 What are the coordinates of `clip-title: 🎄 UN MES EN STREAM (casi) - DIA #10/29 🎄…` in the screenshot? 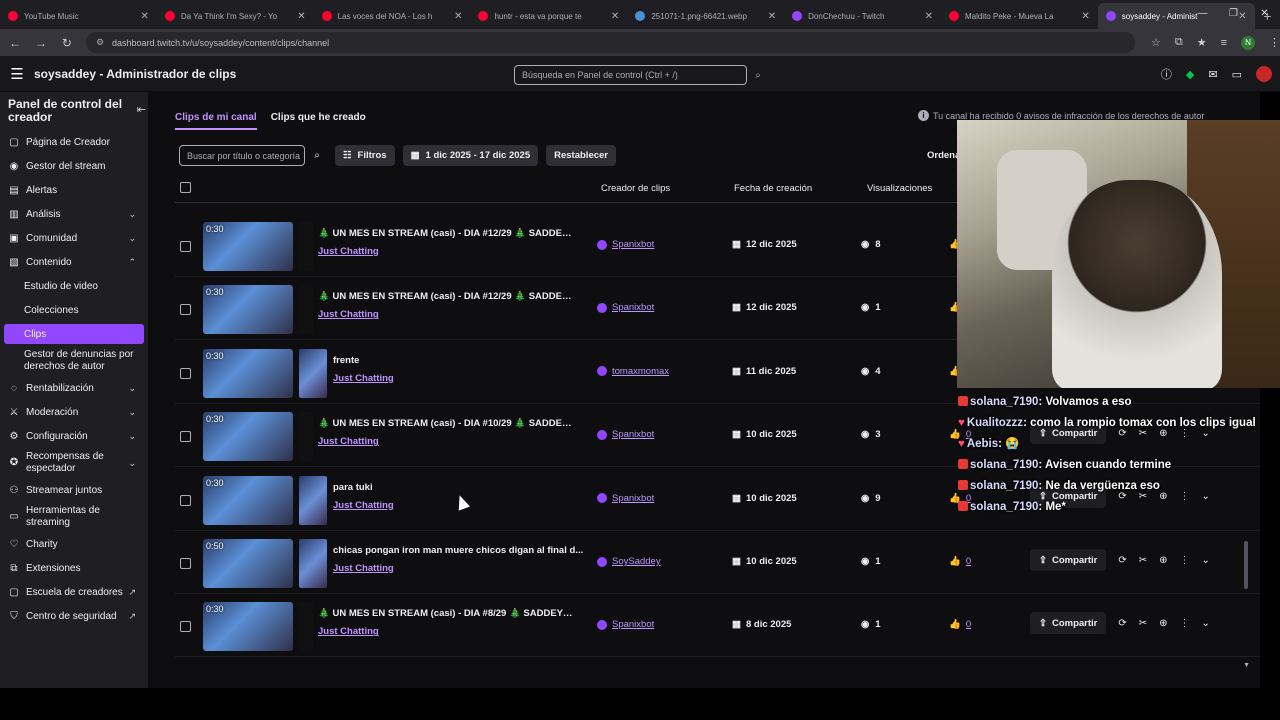 It's located at (445, 423).